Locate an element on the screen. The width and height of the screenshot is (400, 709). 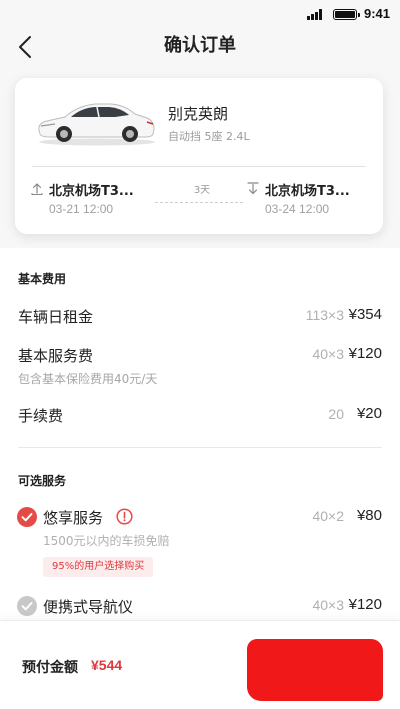
fee-qty: 40×3 is located at coordinates (328, 354).